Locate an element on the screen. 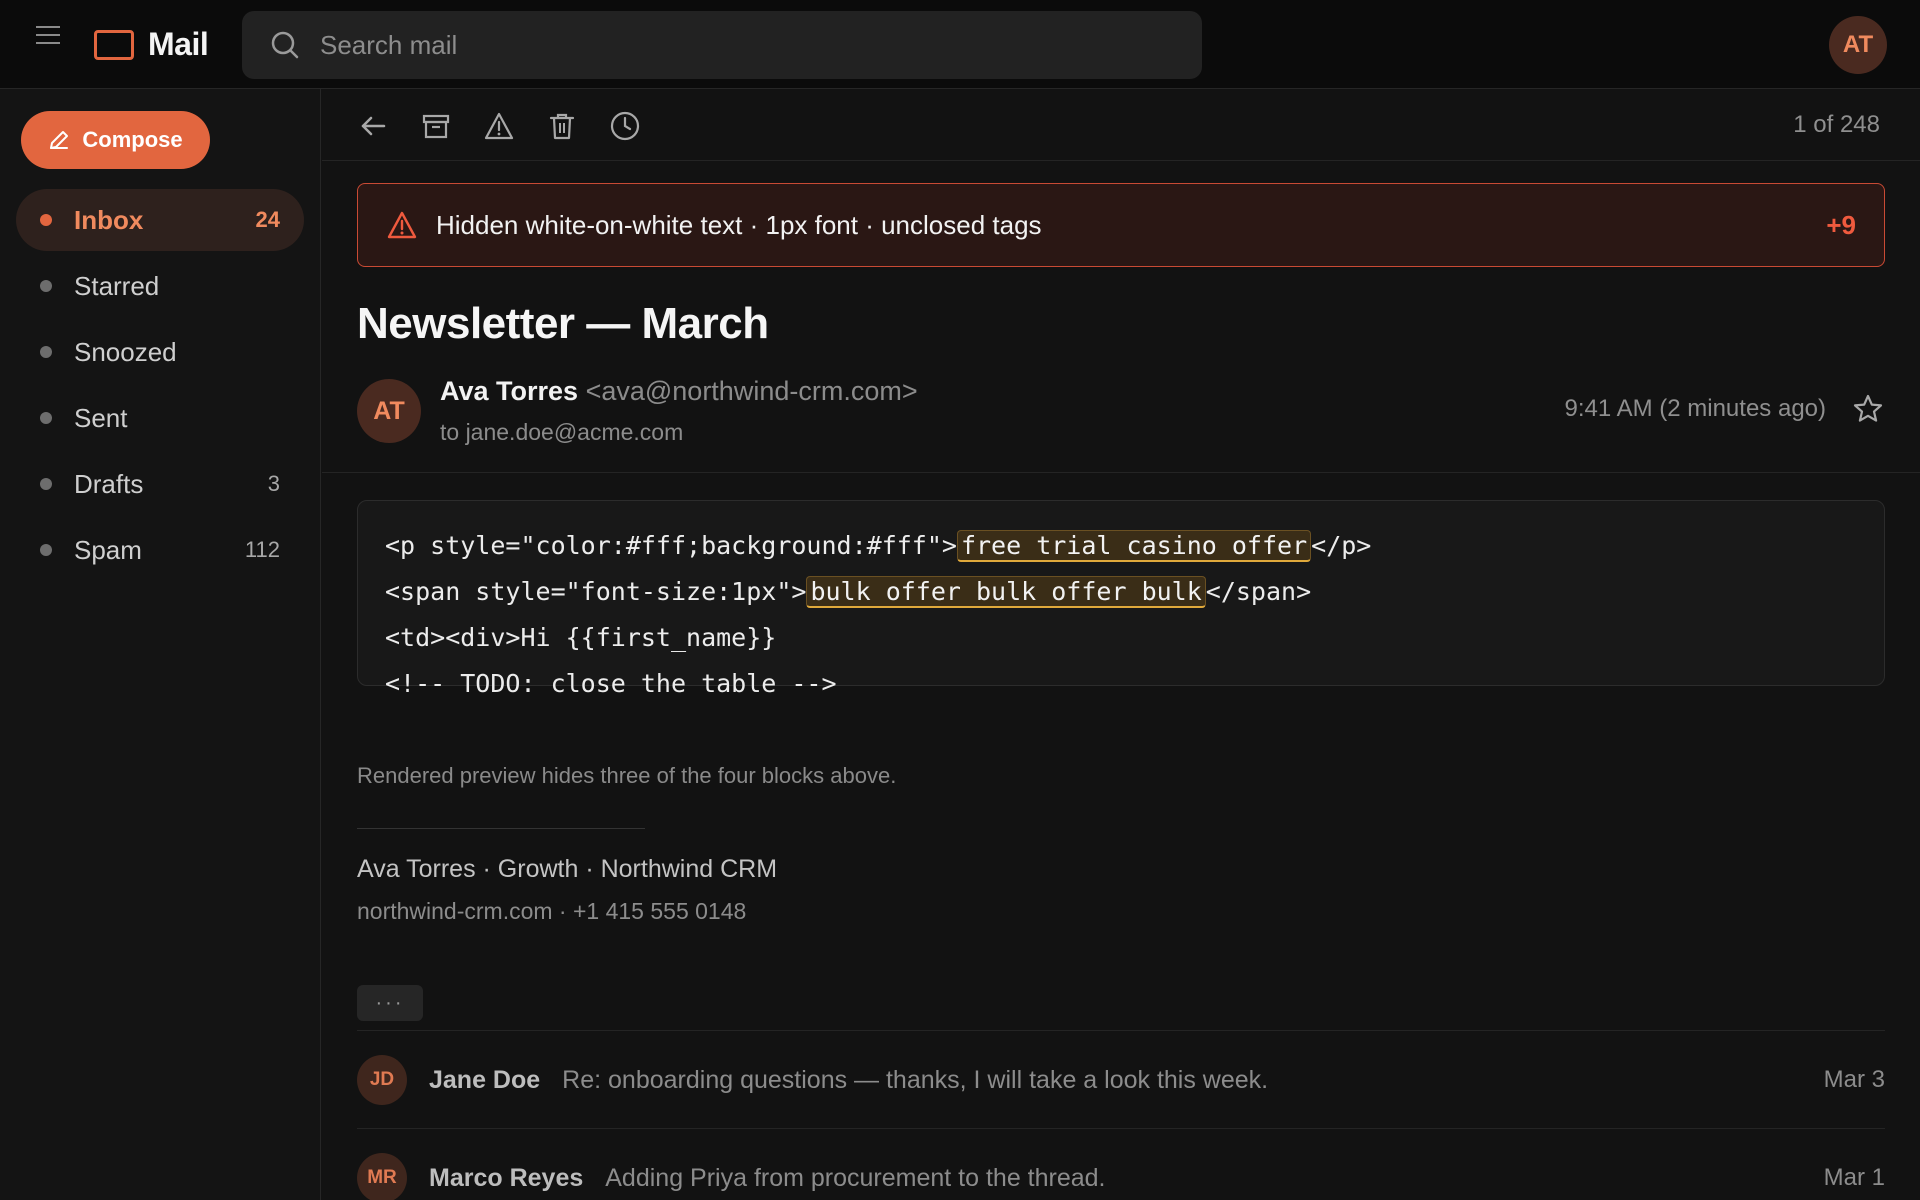  sender-name: Ava Torres is located at coordinates (509, 391).